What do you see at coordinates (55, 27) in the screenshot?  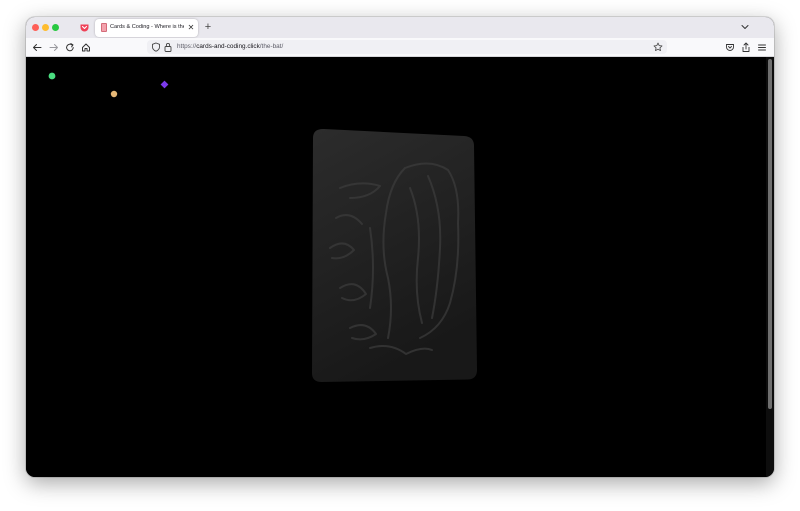 I see `zoom-window-button` at bounding box center [55, 27].